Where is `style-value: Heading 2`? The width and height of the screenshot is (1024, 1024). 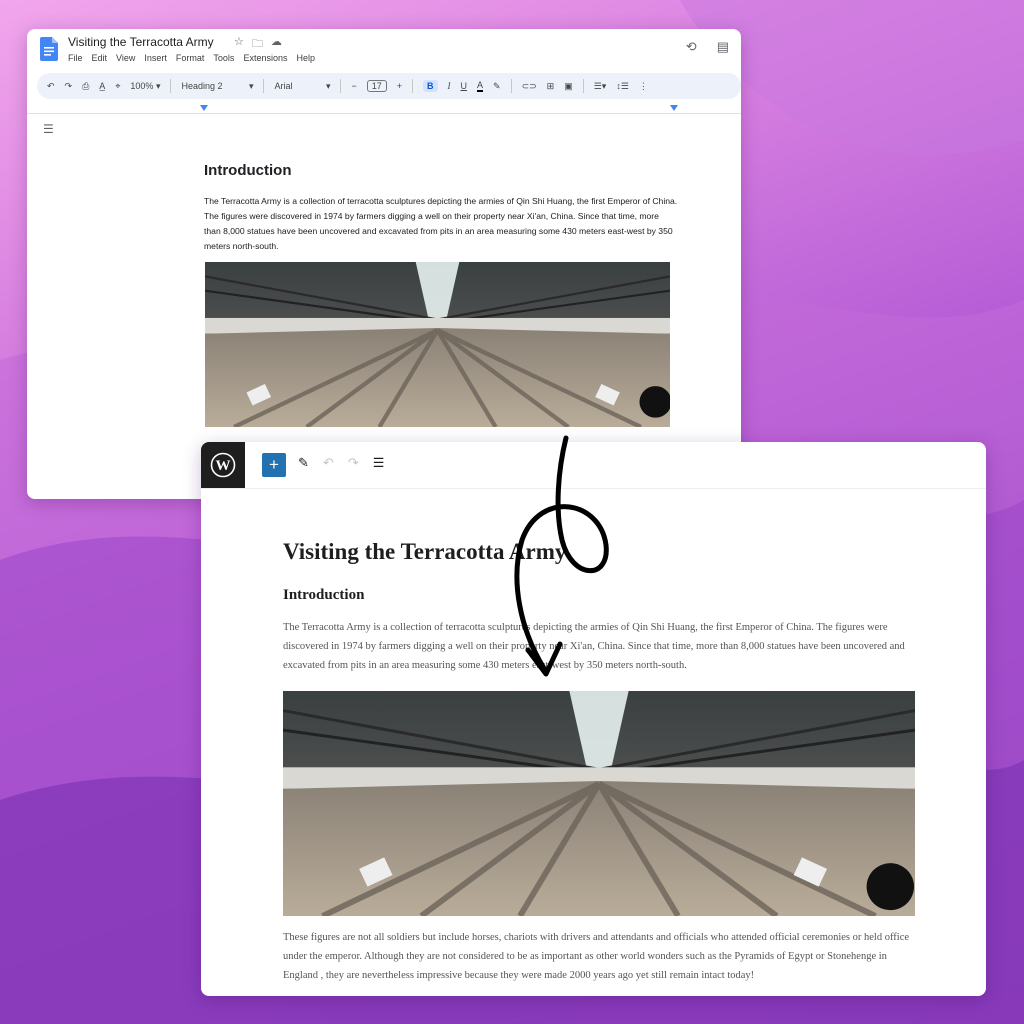
style-value: Heading 2 is located at coordinates (202, 86).